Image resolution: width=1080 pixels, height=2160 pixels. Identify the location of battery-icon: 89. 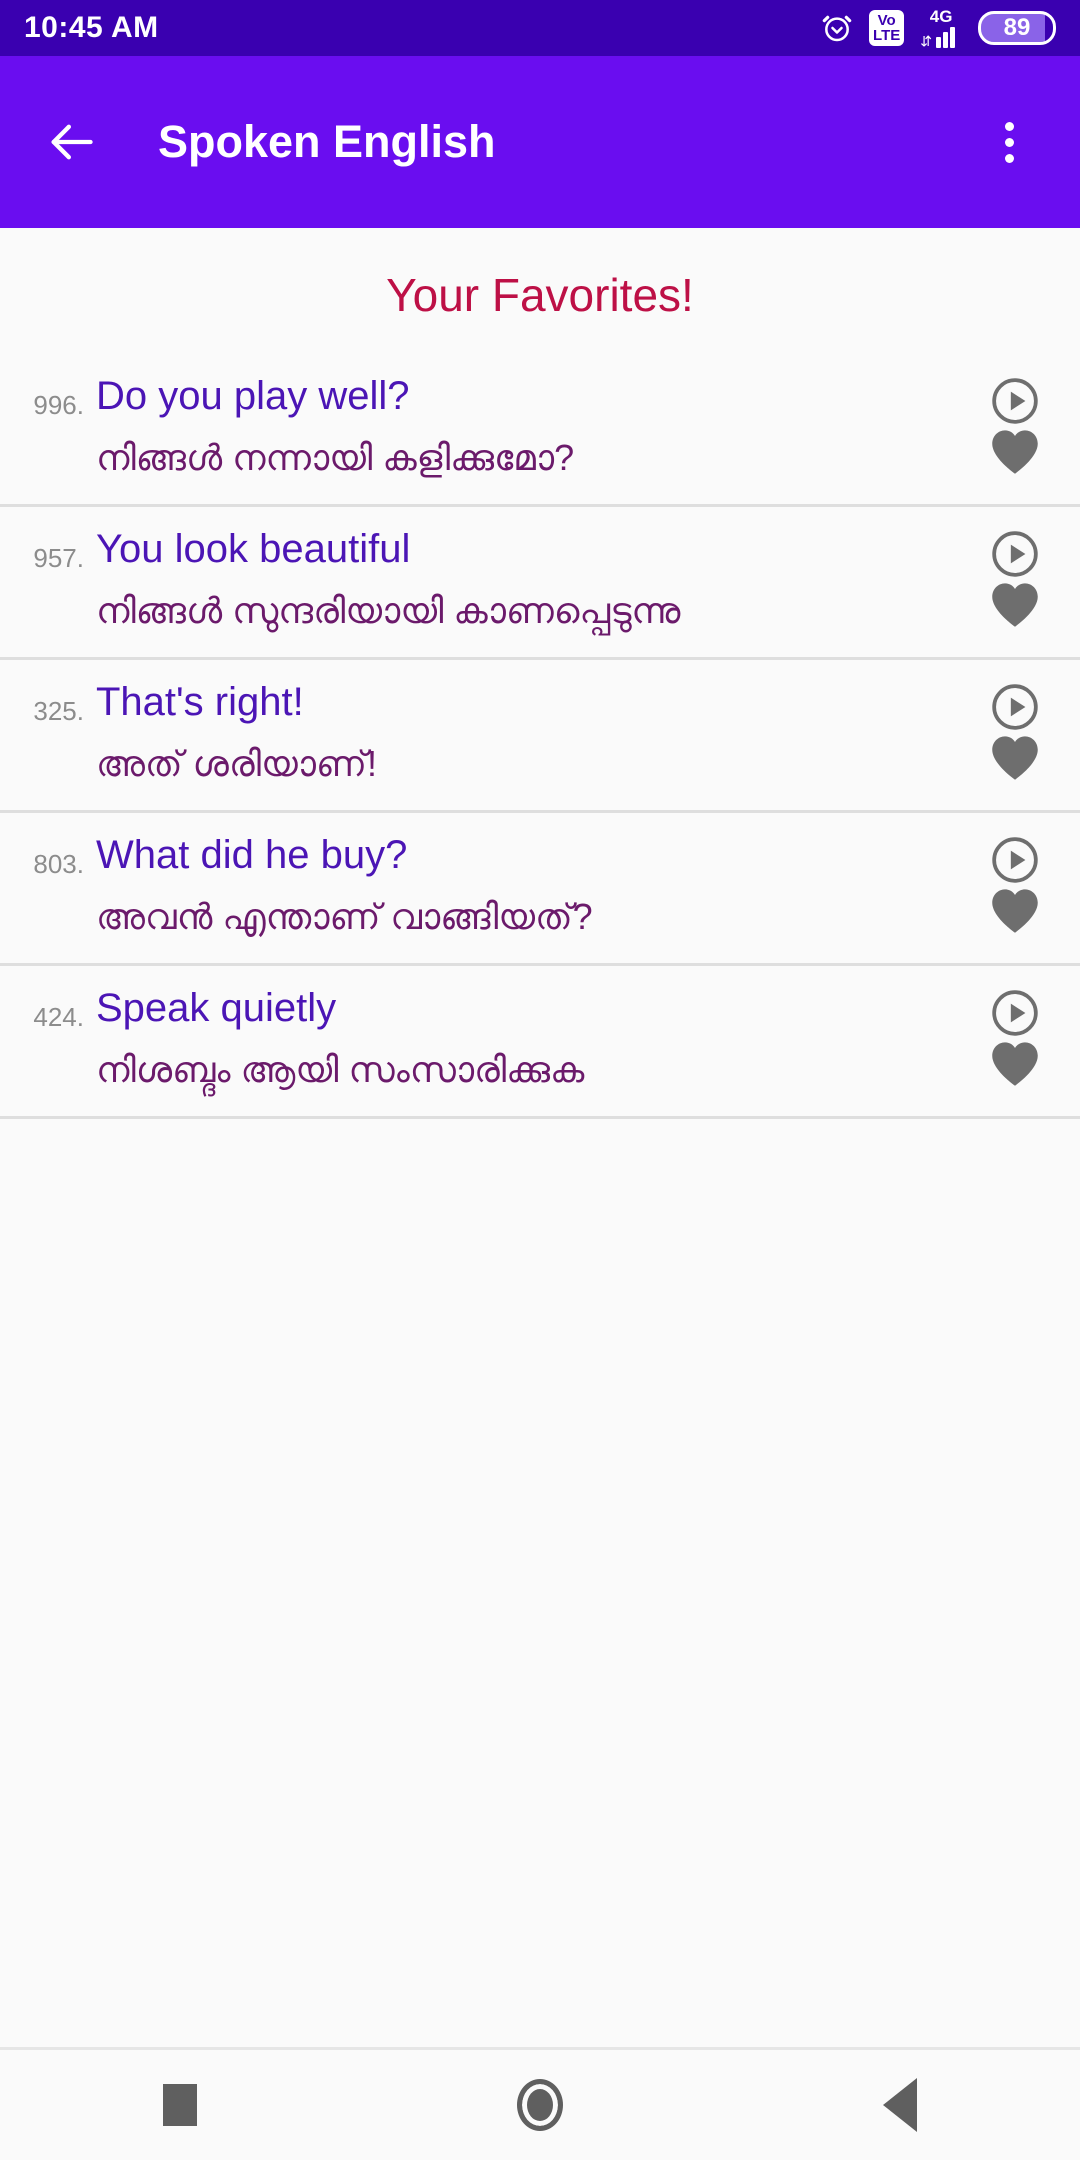
(1017, 28).